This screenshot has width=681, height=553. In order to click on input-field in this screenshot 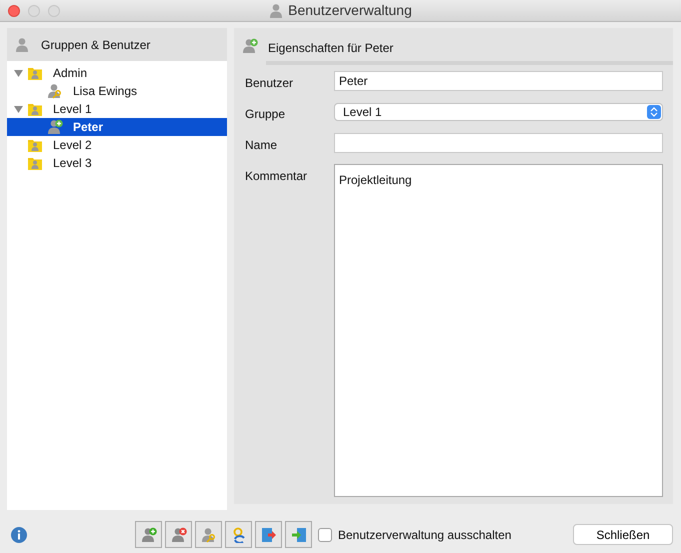, I will do `click(498, 143)`.